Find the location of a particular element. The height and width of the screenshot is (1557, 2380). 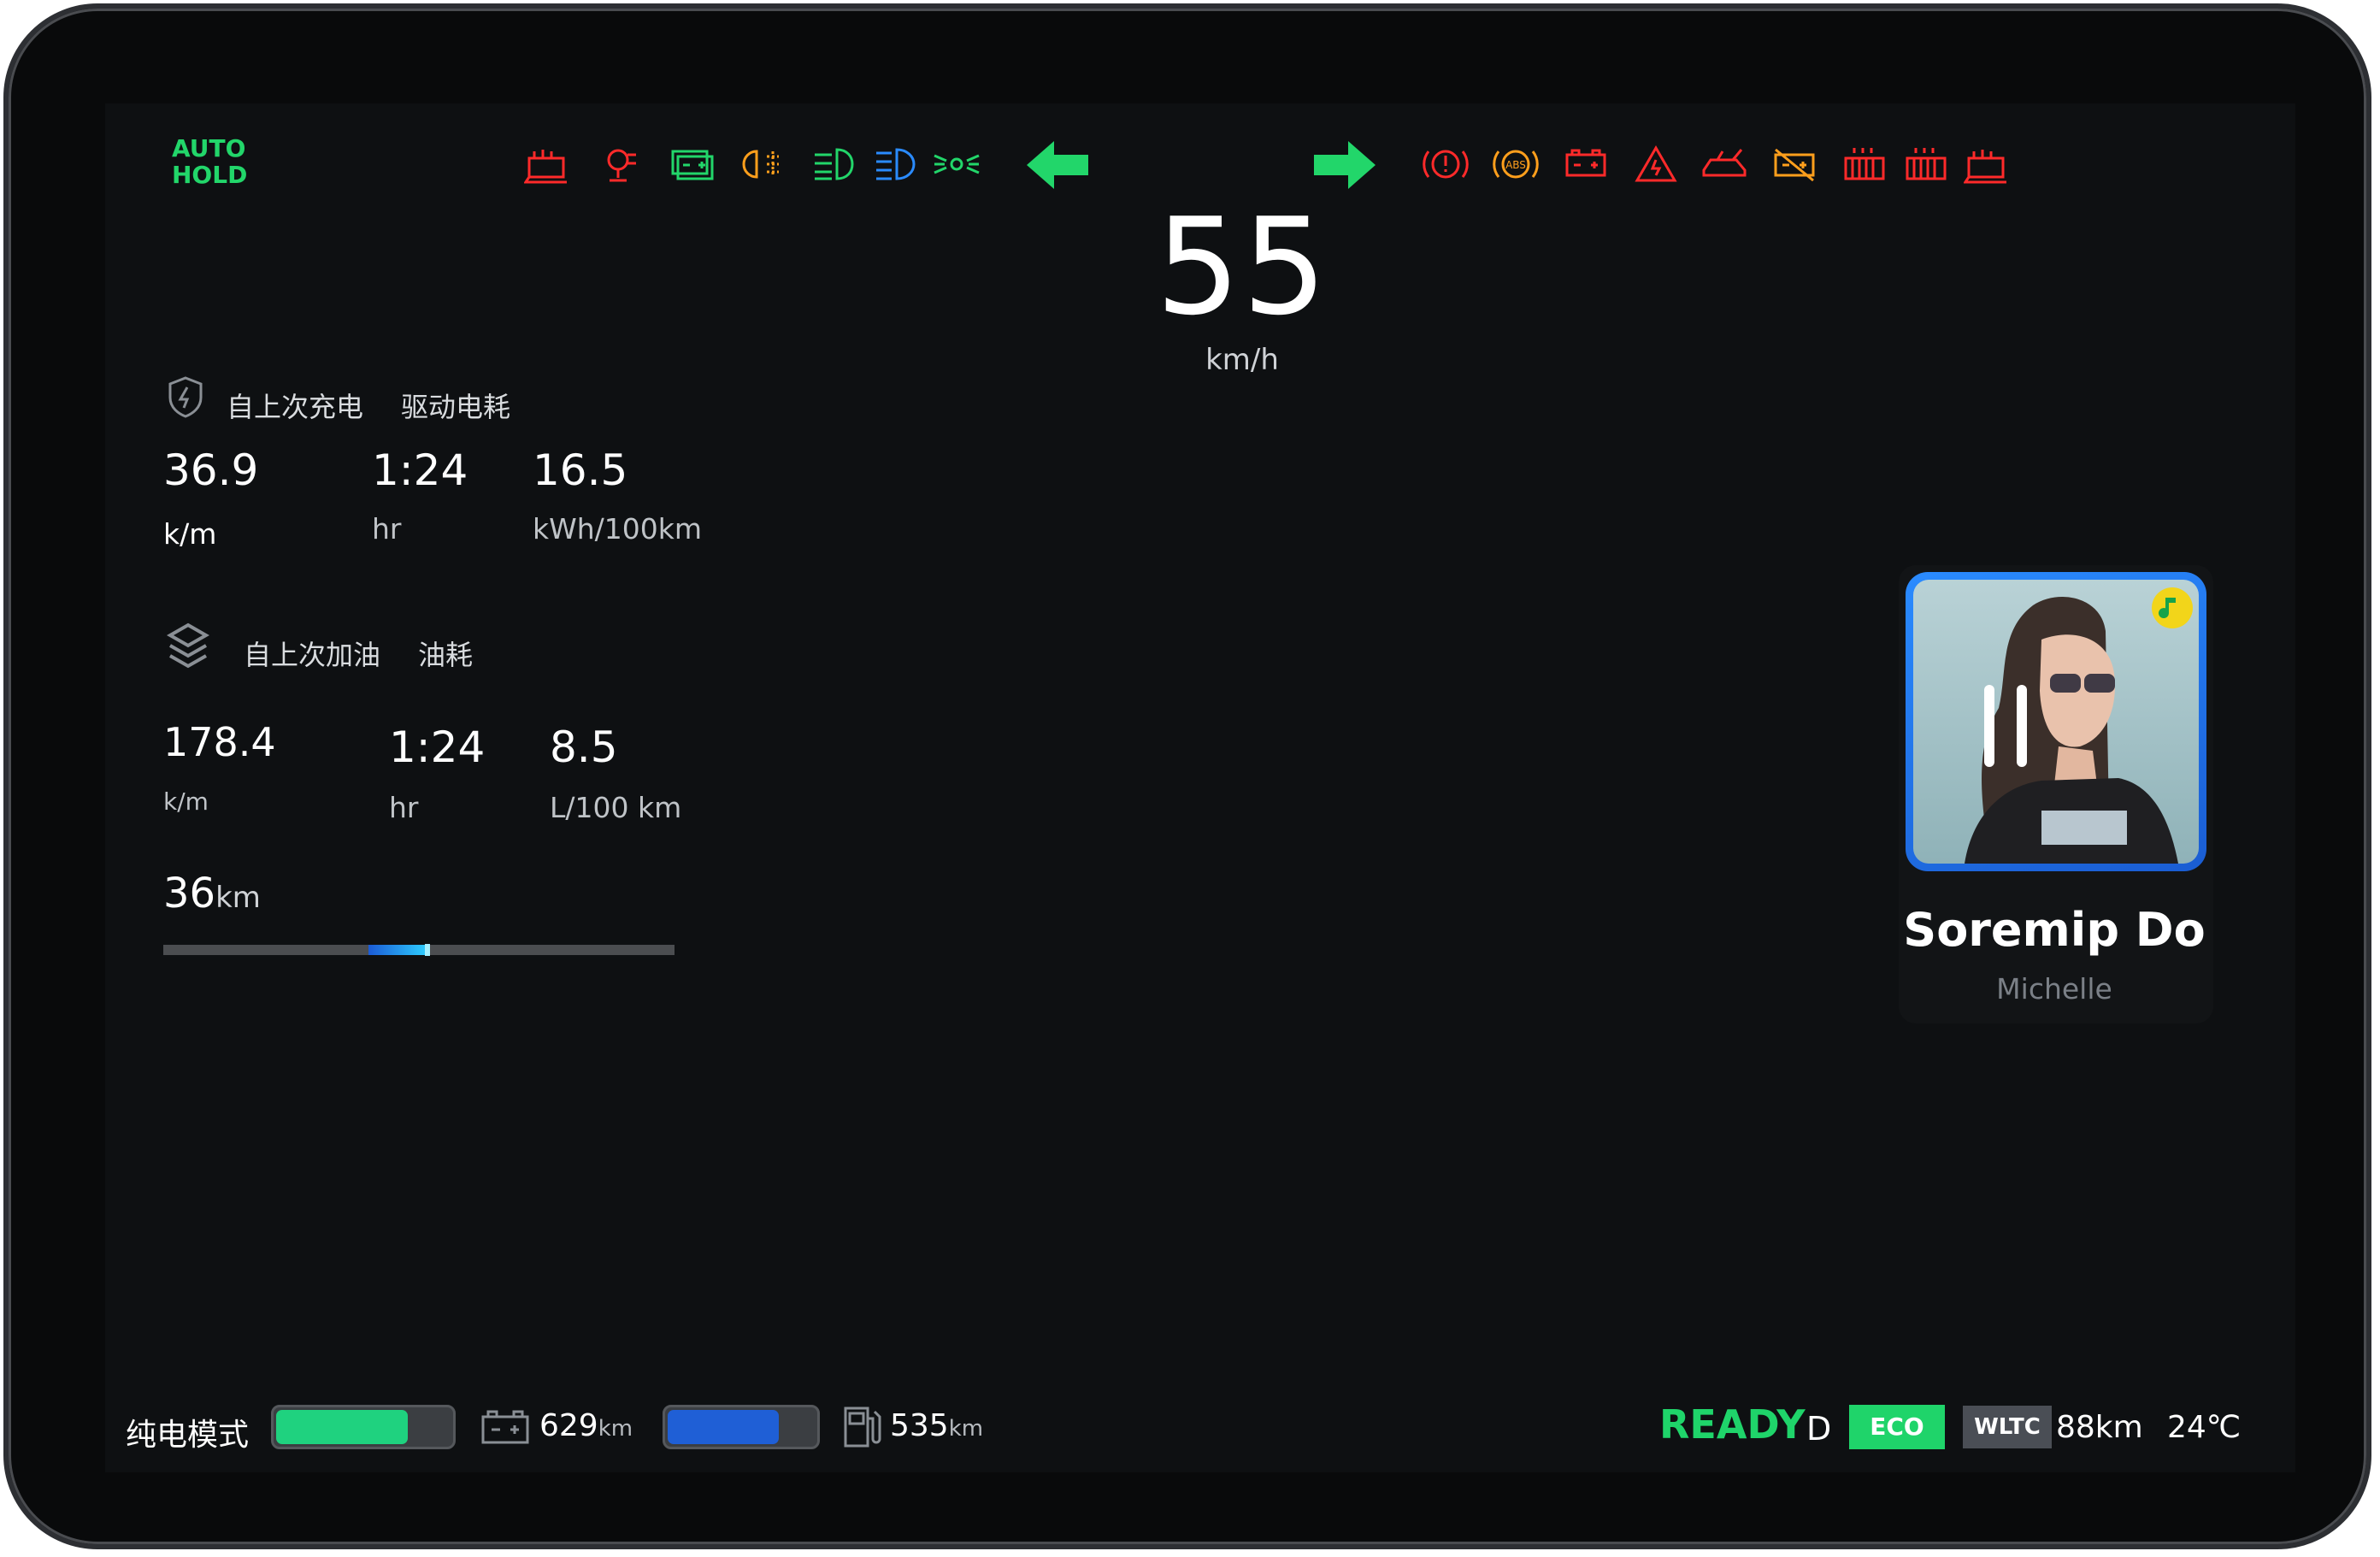

trip-value: 36 is located at coordinates (190, 893).